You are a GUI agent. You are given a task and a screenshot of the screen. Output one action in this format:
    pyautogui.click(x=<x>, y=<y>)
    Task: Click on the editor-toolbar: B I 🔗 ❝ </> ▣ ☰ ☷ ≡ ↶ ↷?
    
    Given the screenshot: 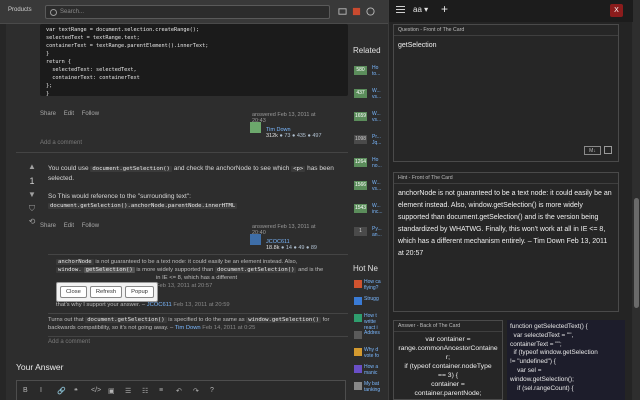 What is the action you would take?
    pyautogui.click(x=181, y=390)
    